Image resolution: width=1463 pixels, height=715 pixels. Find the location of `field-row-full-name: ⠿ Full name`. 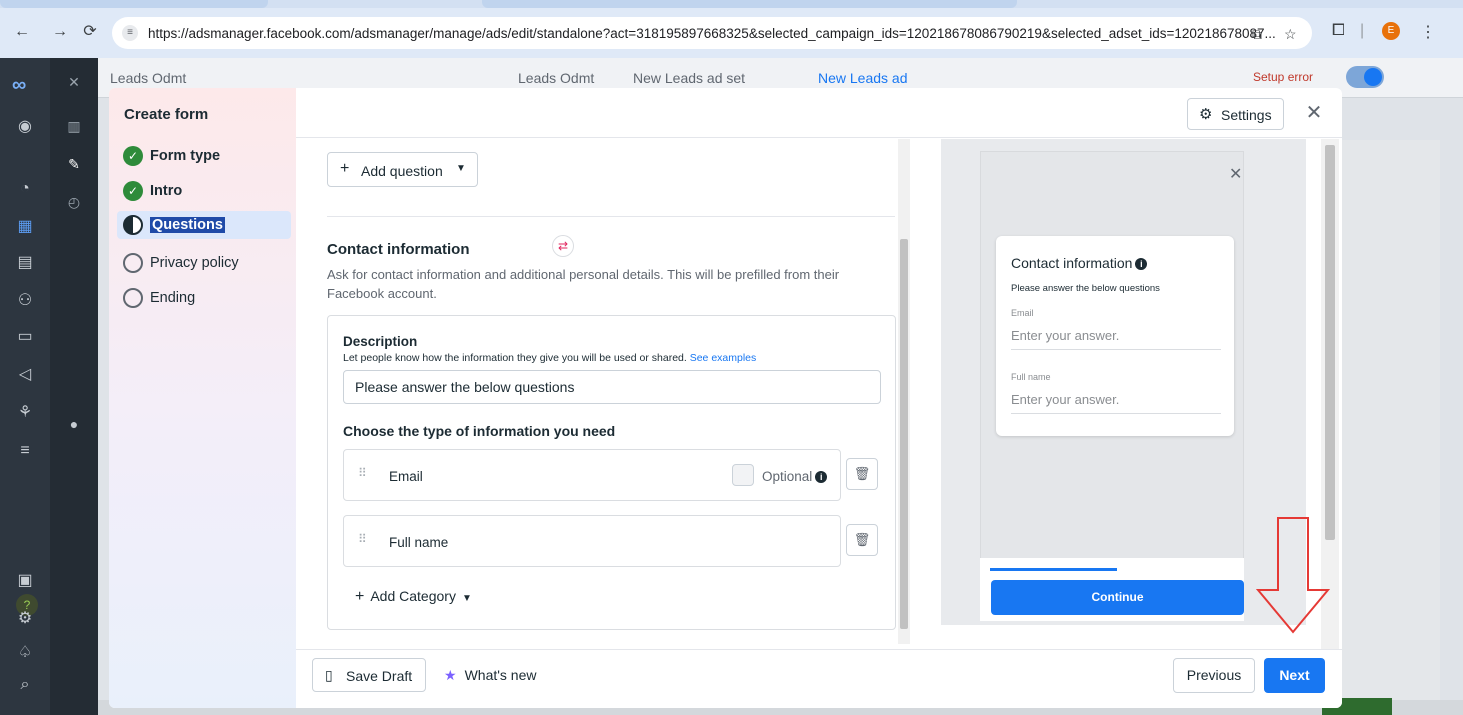

field-row-full-name: ⠿ Full name is located at coordinates (592, 541).